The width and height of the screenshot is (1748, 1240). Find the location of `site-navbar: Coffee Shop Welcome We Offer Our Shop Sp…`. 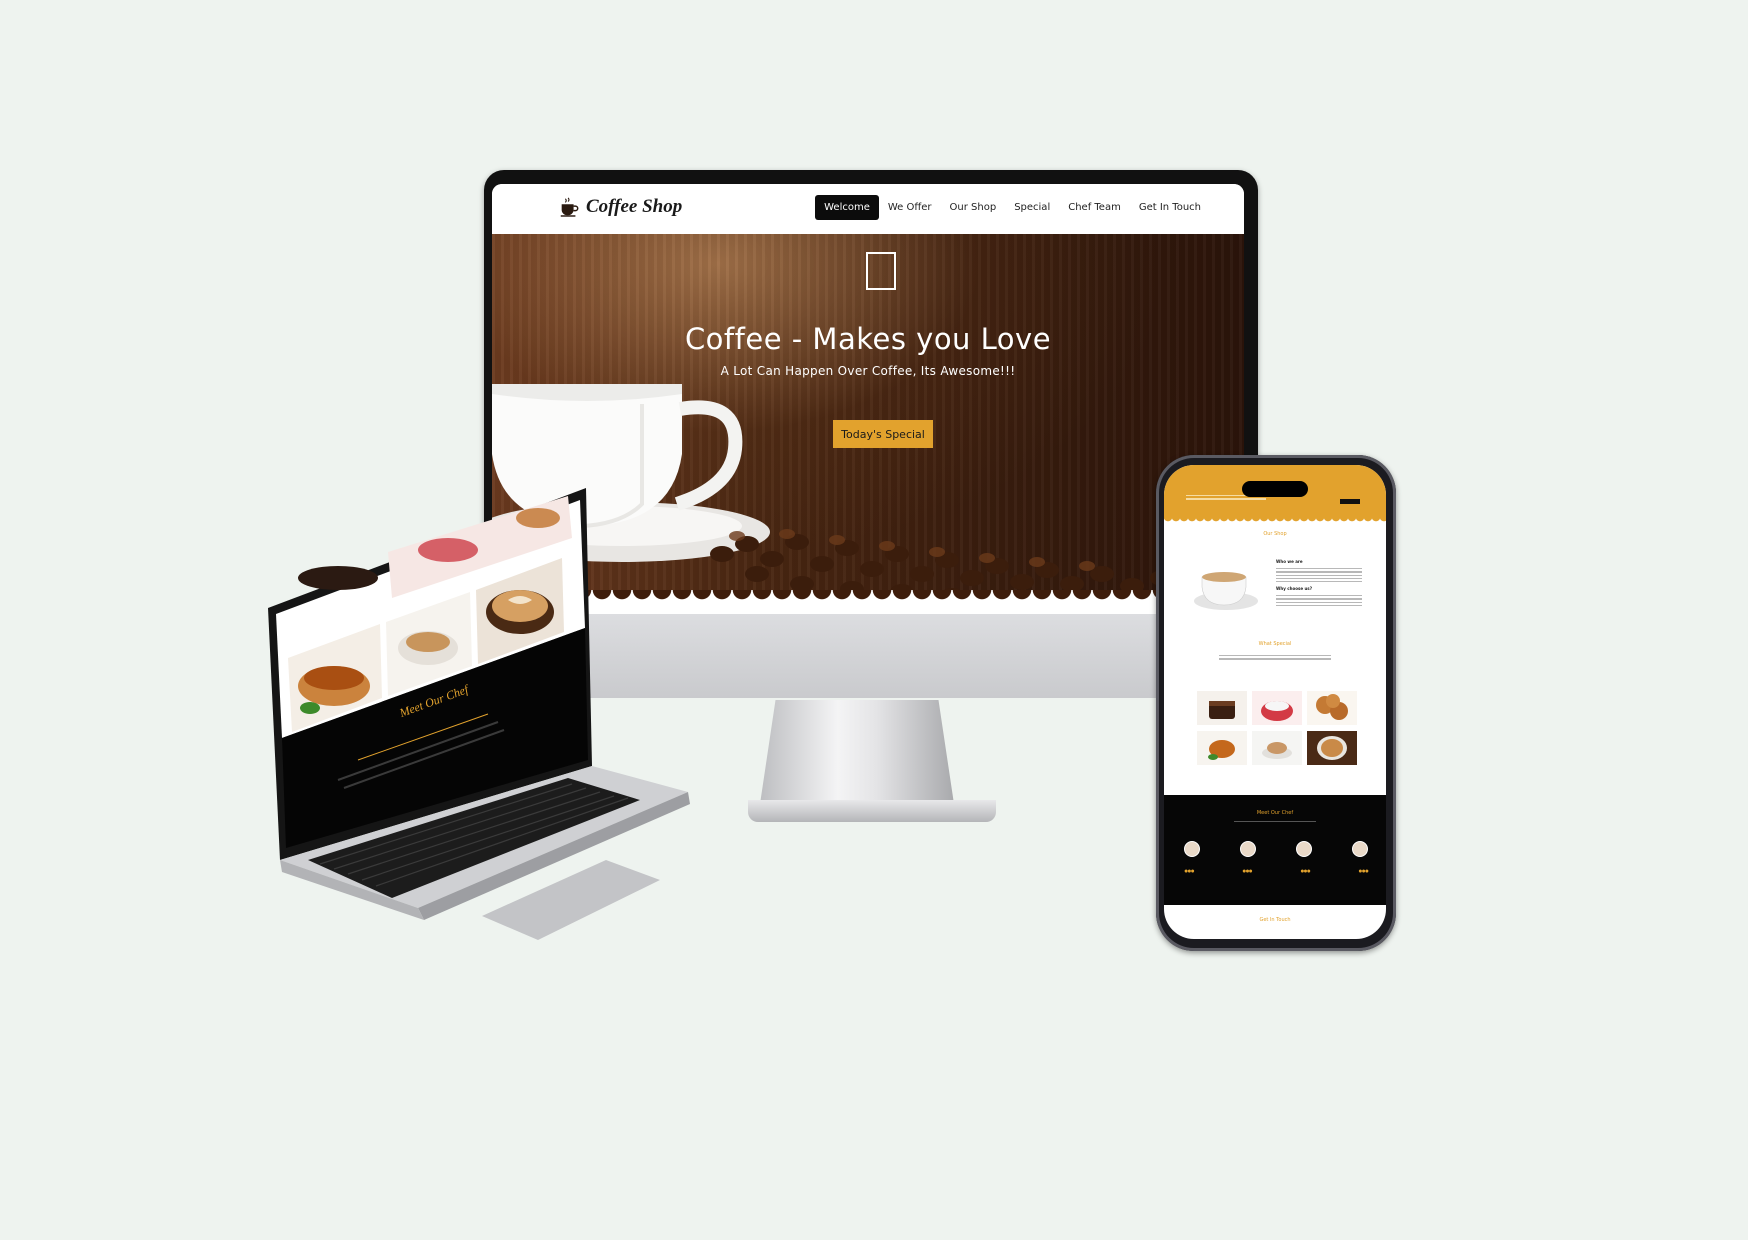

site-navbar: Coffee Shop Welcome We Offer Our Shop Sp… is located at coordinates (868, 209).